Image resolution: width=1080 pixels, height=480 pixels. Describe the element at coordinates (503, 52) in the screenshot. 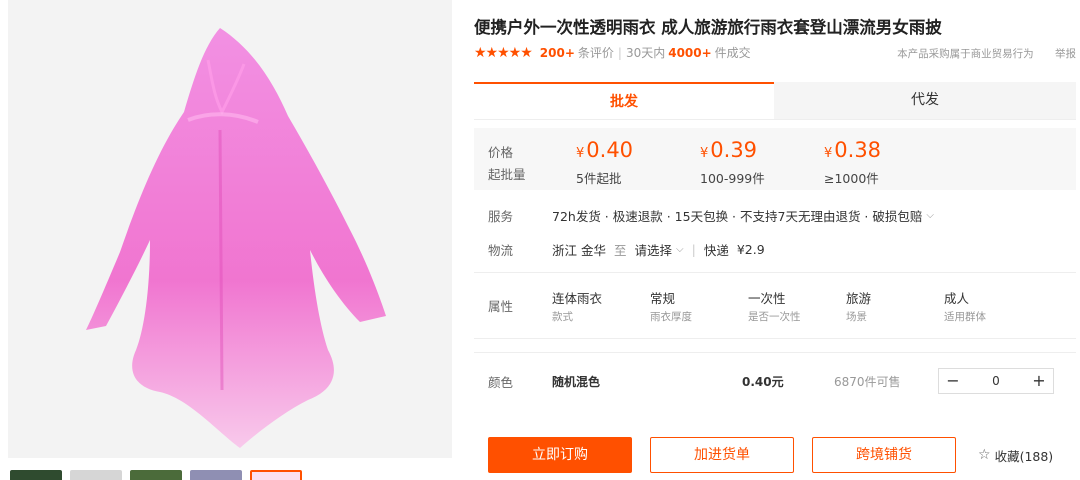

I see `star-rating-icon: ★★★★★` at that location.